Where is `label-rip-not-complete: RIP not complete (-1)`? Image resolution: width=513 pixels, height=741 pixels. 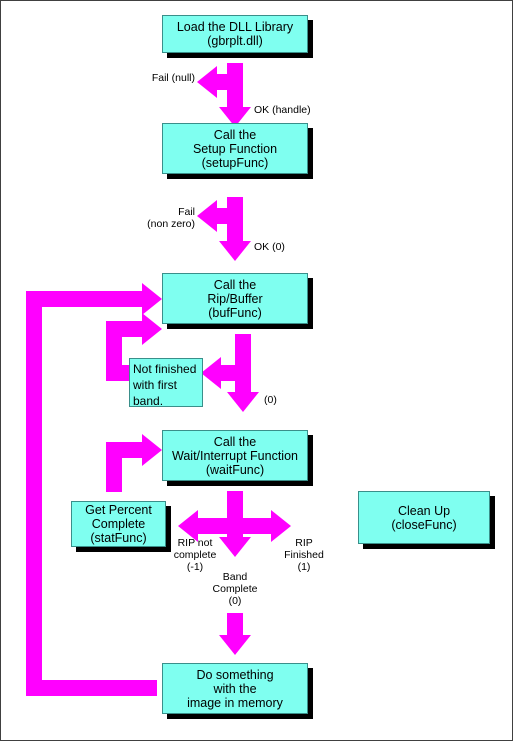 label-rip-not-complete: RIP not complete (-1) is located at coordinates (195, 555).